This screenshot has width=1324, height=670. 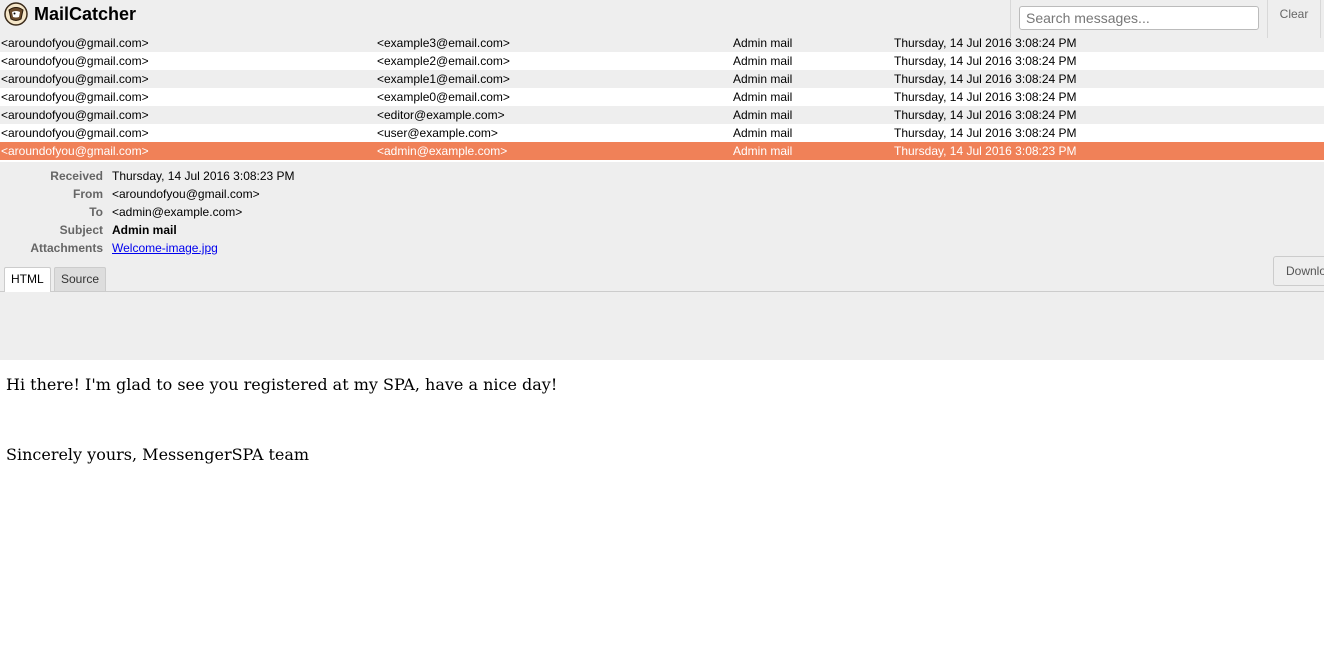 I want to click on message-received: Thursday, 14 Jul 2016 3:08:23 PM, so click(x=985, y=151).